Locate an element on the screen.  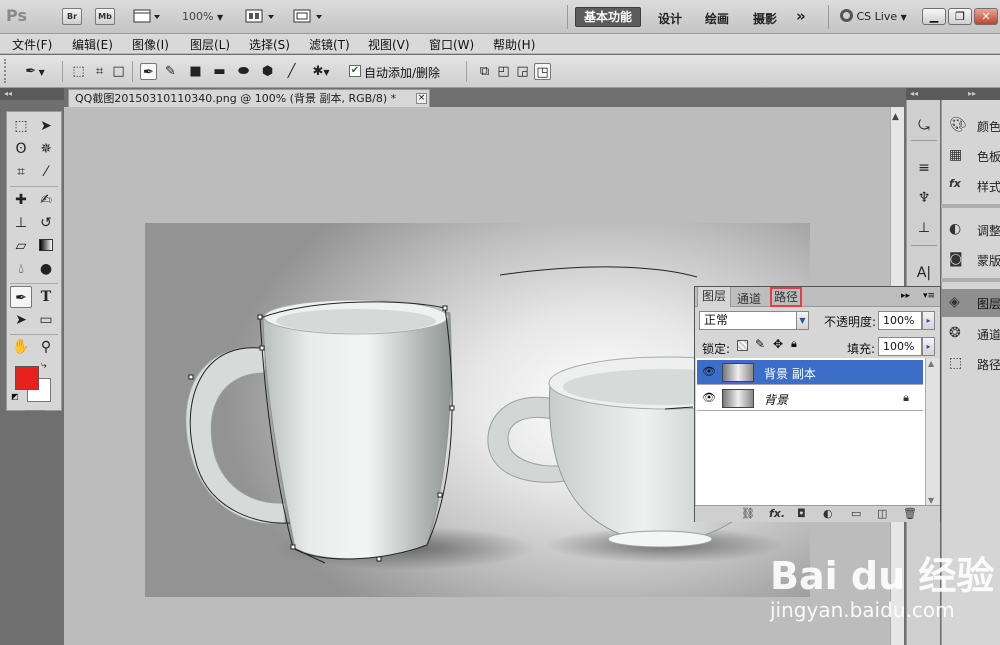
clone-stamp-tool: ⊥ is located at coordinates (21, 223).